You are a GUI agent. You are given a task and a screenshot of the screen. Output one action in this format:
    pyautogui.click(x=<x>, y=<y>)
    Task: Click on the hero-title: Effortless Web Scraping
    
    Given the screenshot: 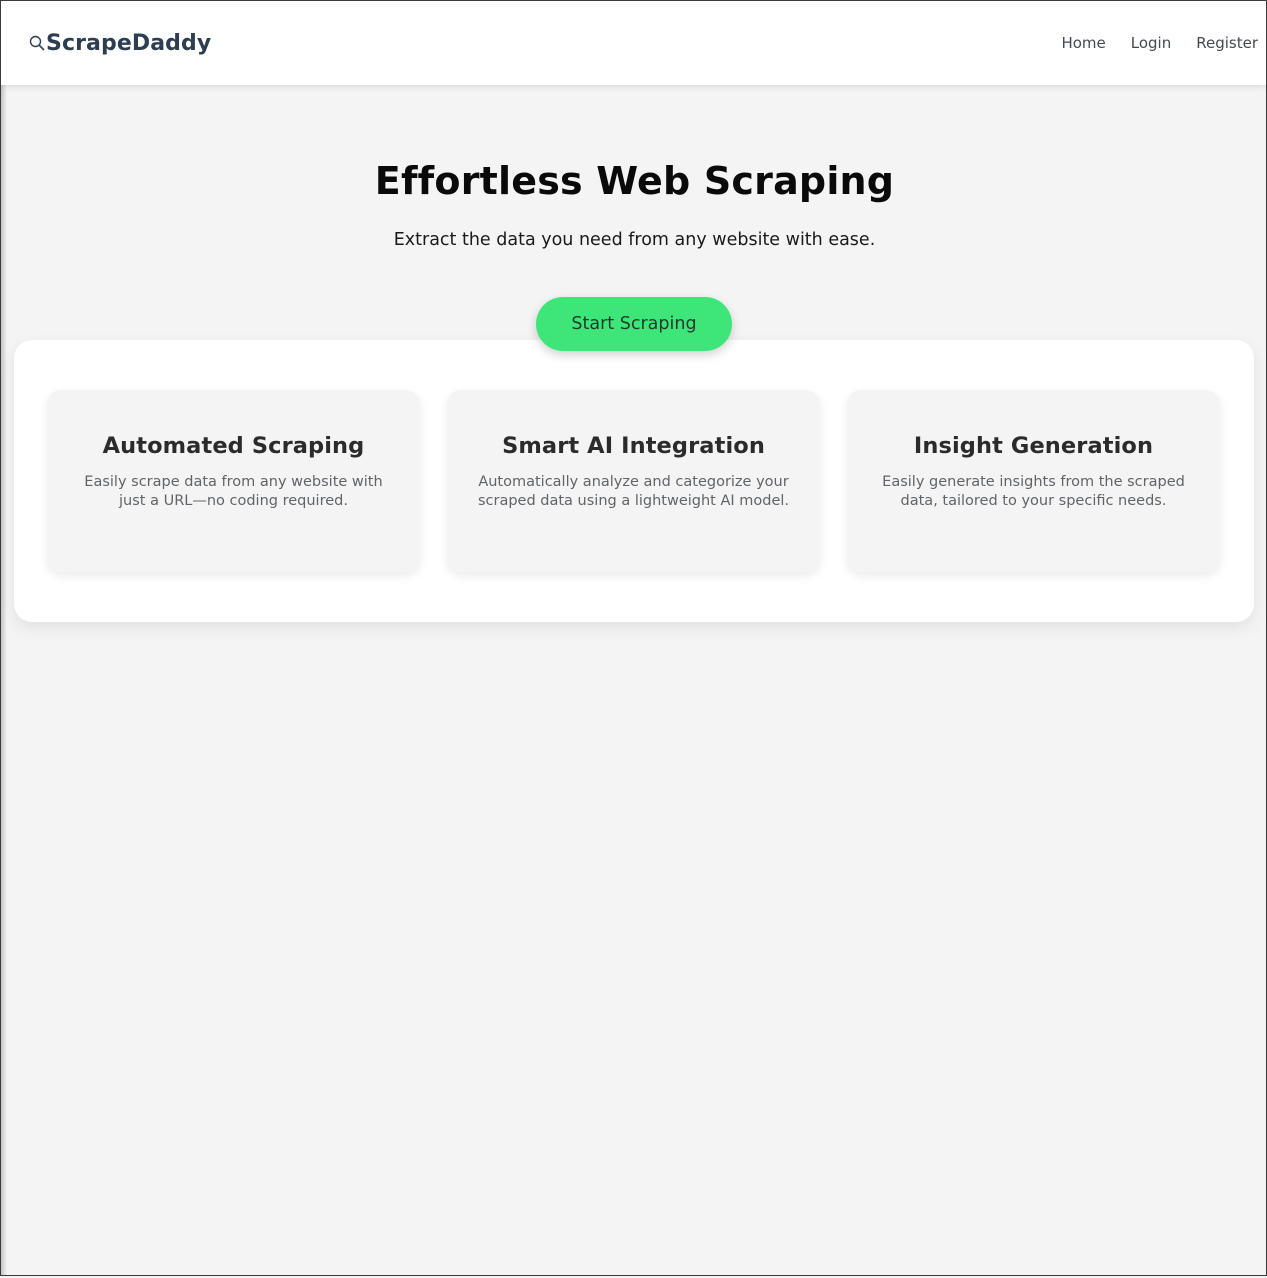 What is the action you would take?
    pyautogui.click(x=634, y=181)
    